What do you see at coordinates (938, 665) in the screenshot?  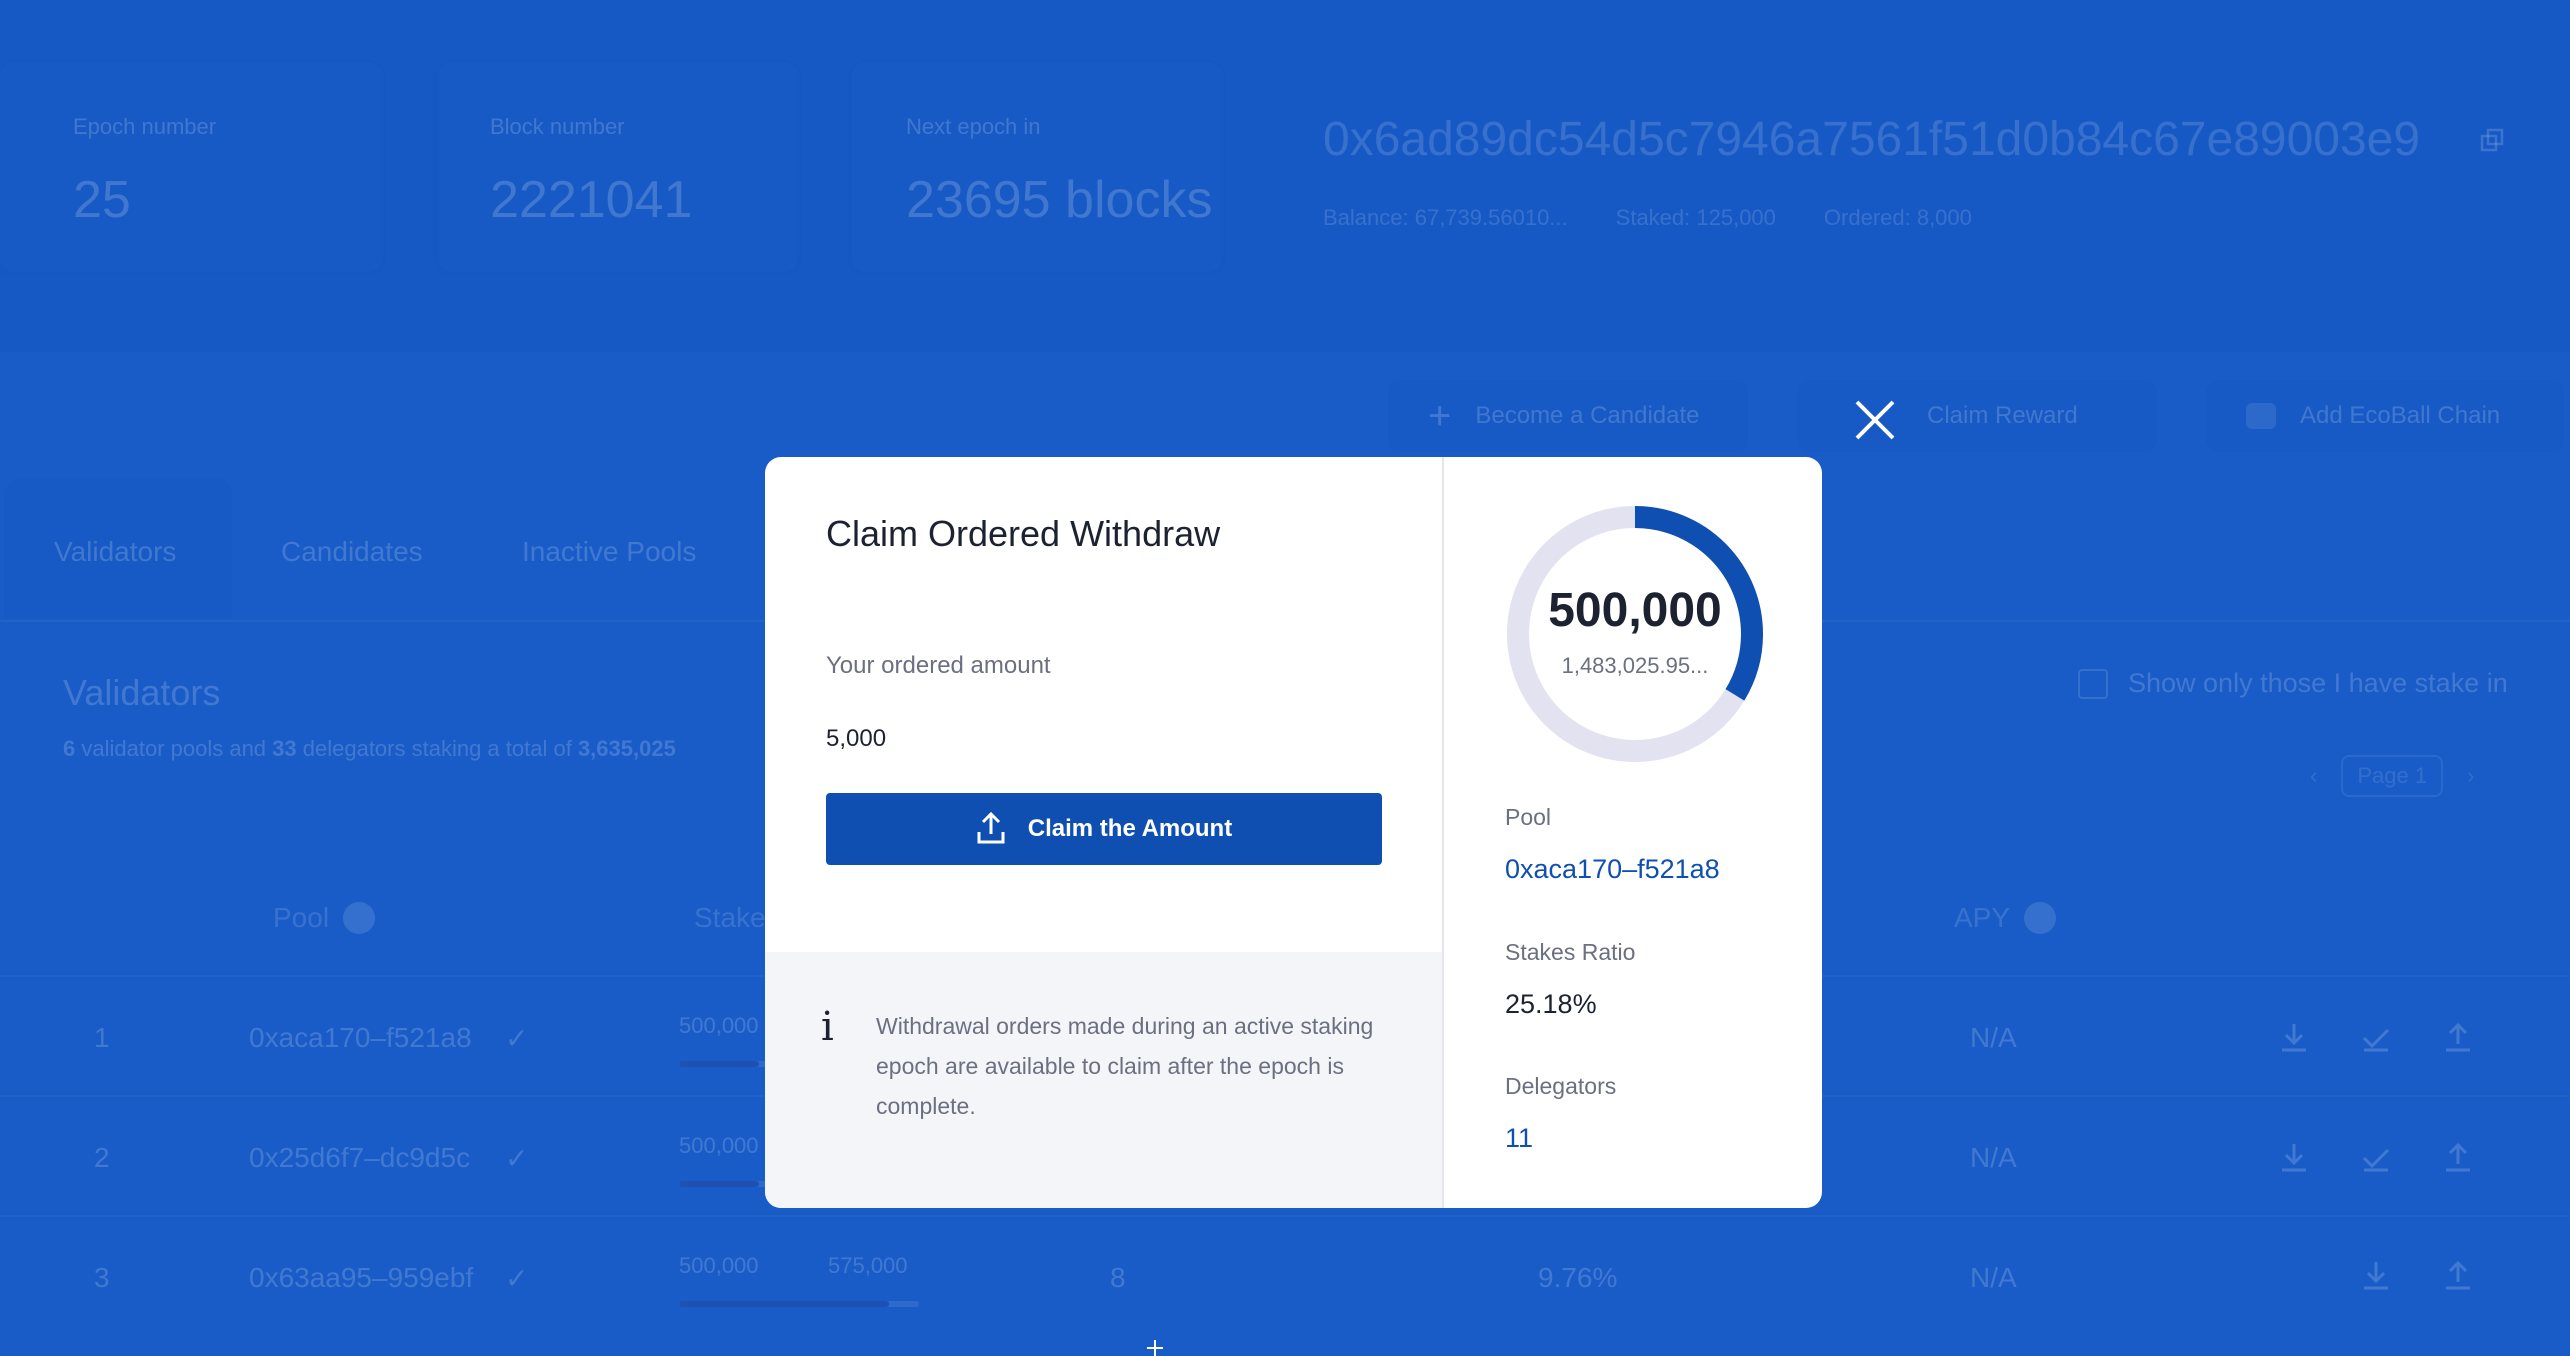 I see `ordered-amount-label: Your ordered amount` at bounding box center [938, 665].